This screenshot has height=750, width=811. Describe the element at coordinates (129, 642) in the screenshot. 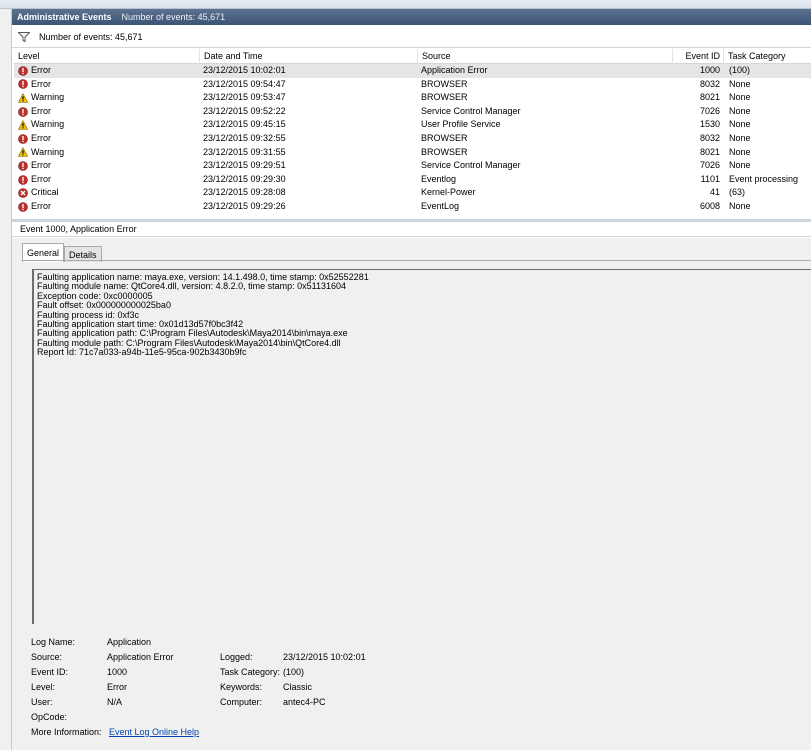

I see `log-name-value: Application` at that location.